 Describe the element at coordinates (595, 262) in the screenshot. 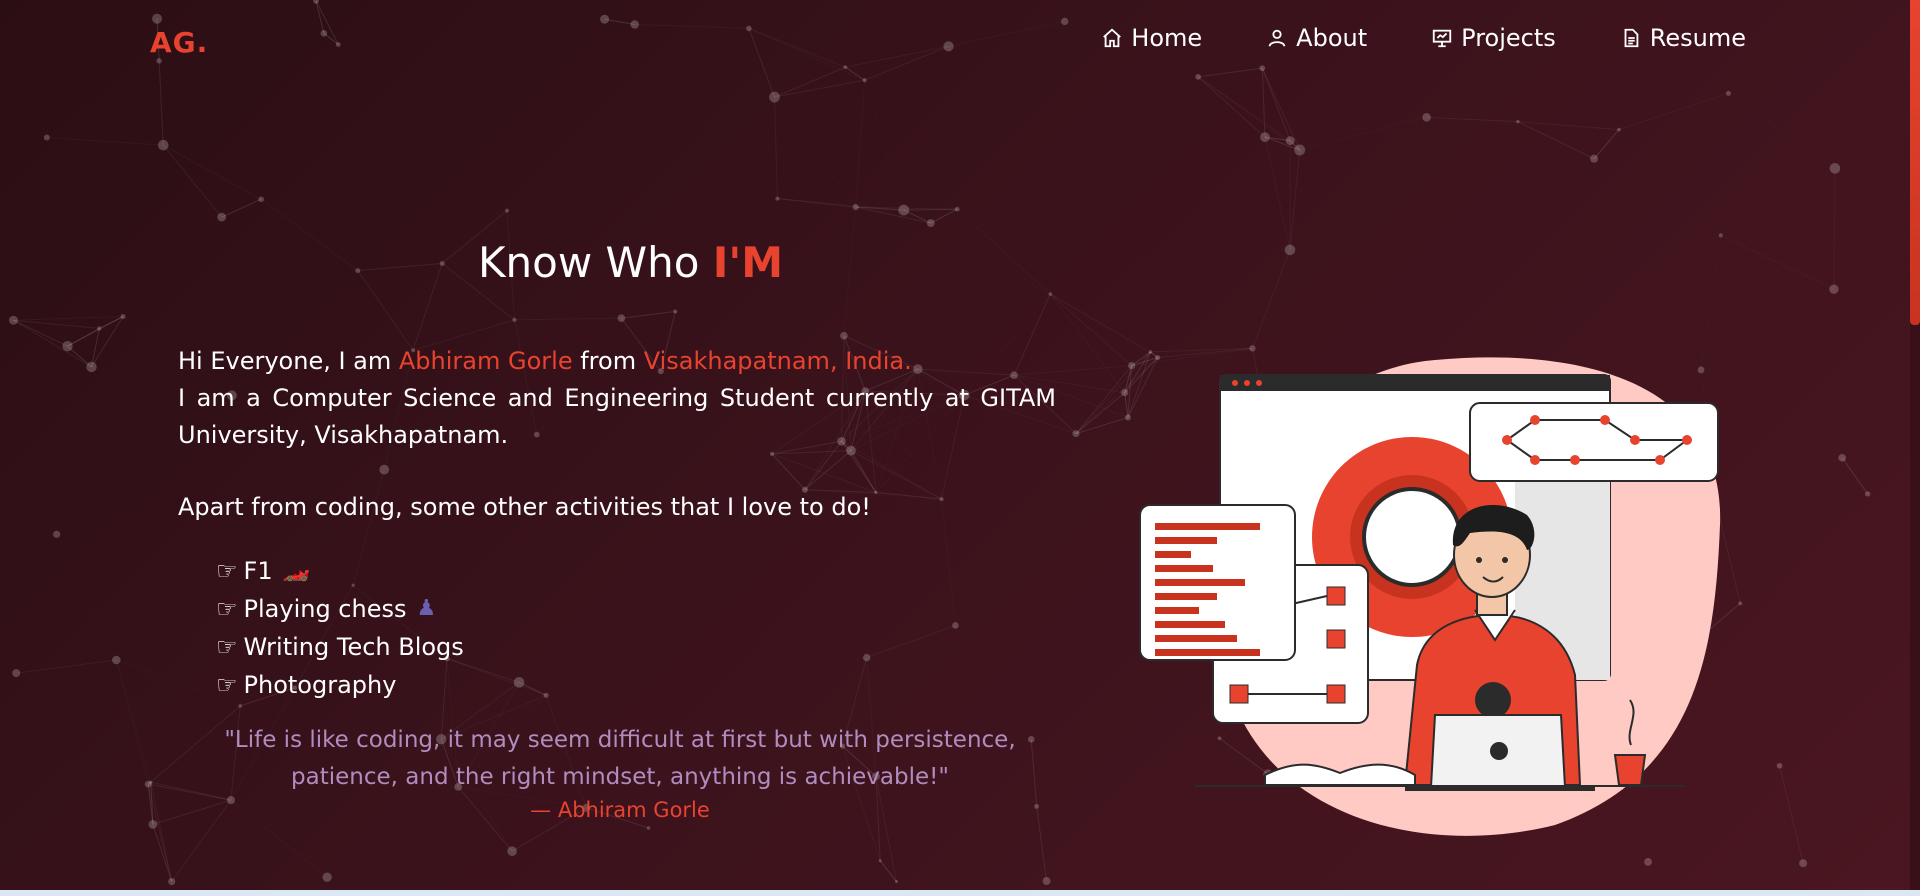

I see `title-prefix: Know Who` at that location.